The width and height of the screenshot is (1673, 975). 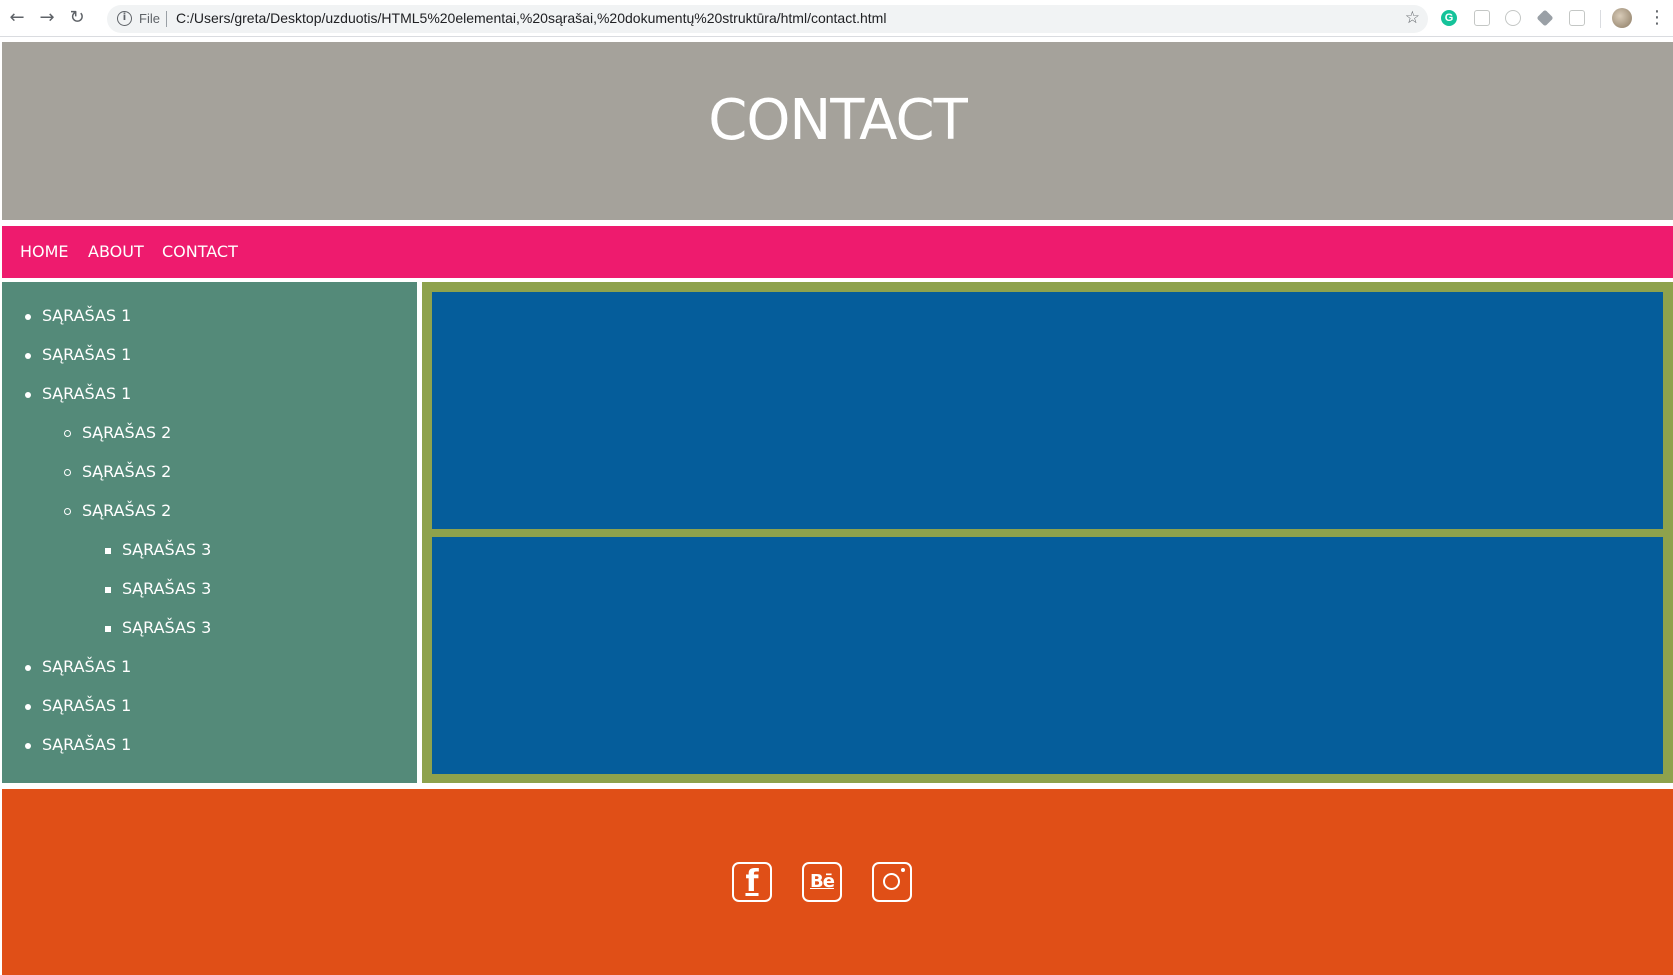 I want to click on nav-item-home: HOME, so click(x=44, y=252).